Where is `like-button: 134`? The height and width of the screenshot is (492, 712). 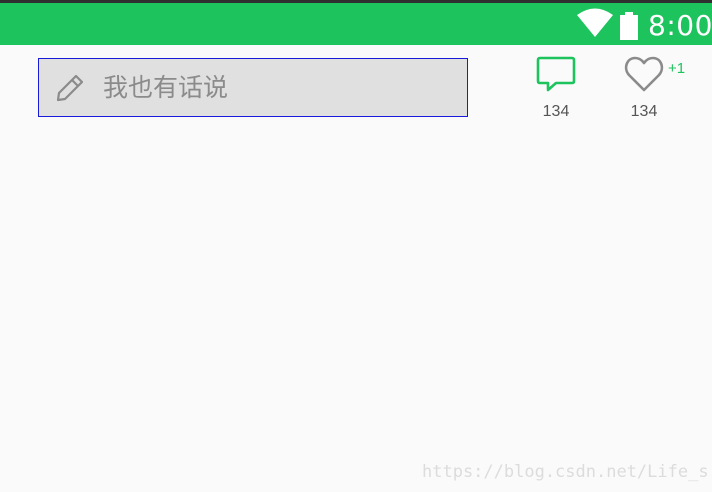
like-button: 134 is located at coordinates (644, 90).